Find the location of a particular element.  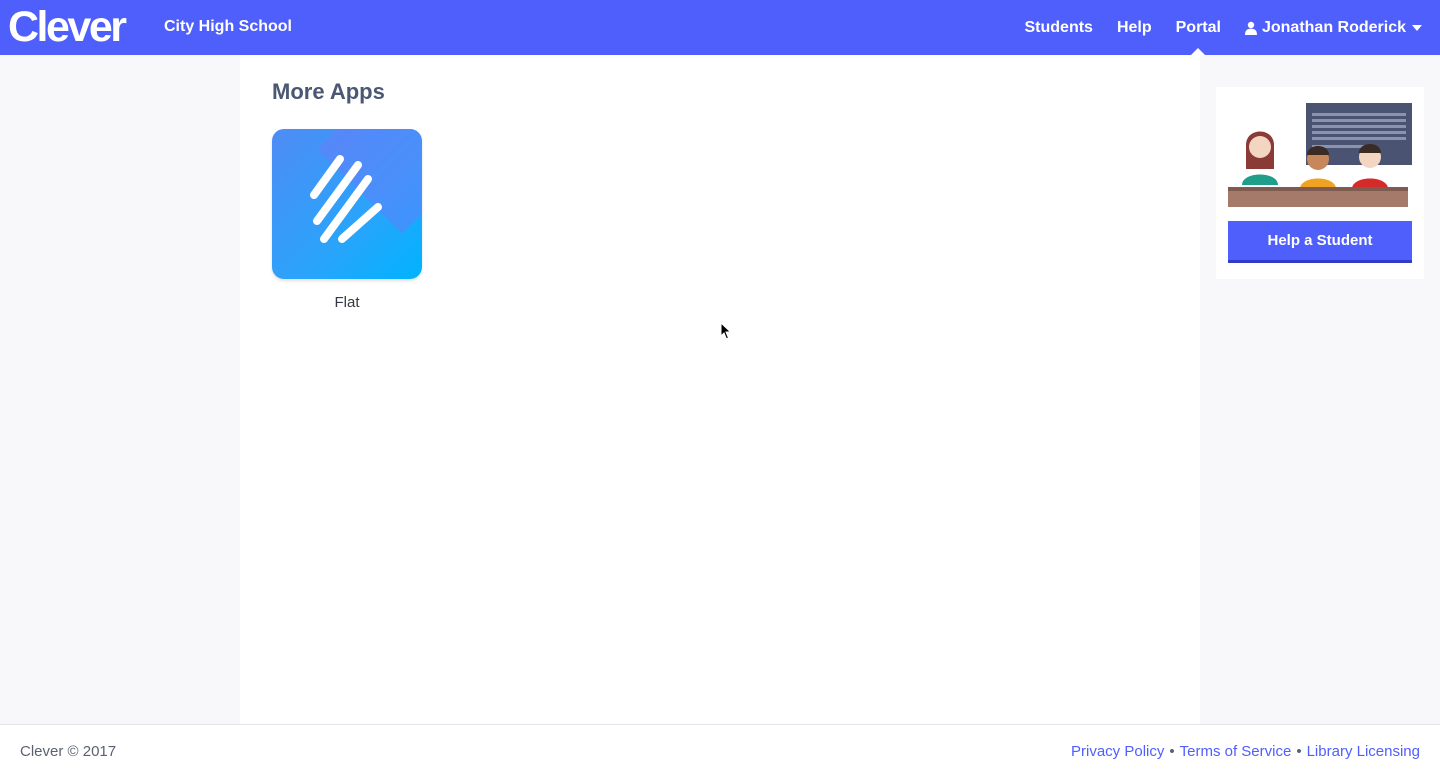

privacy-policy-link: Privacy Policy is located at coordinates (1117, 751).